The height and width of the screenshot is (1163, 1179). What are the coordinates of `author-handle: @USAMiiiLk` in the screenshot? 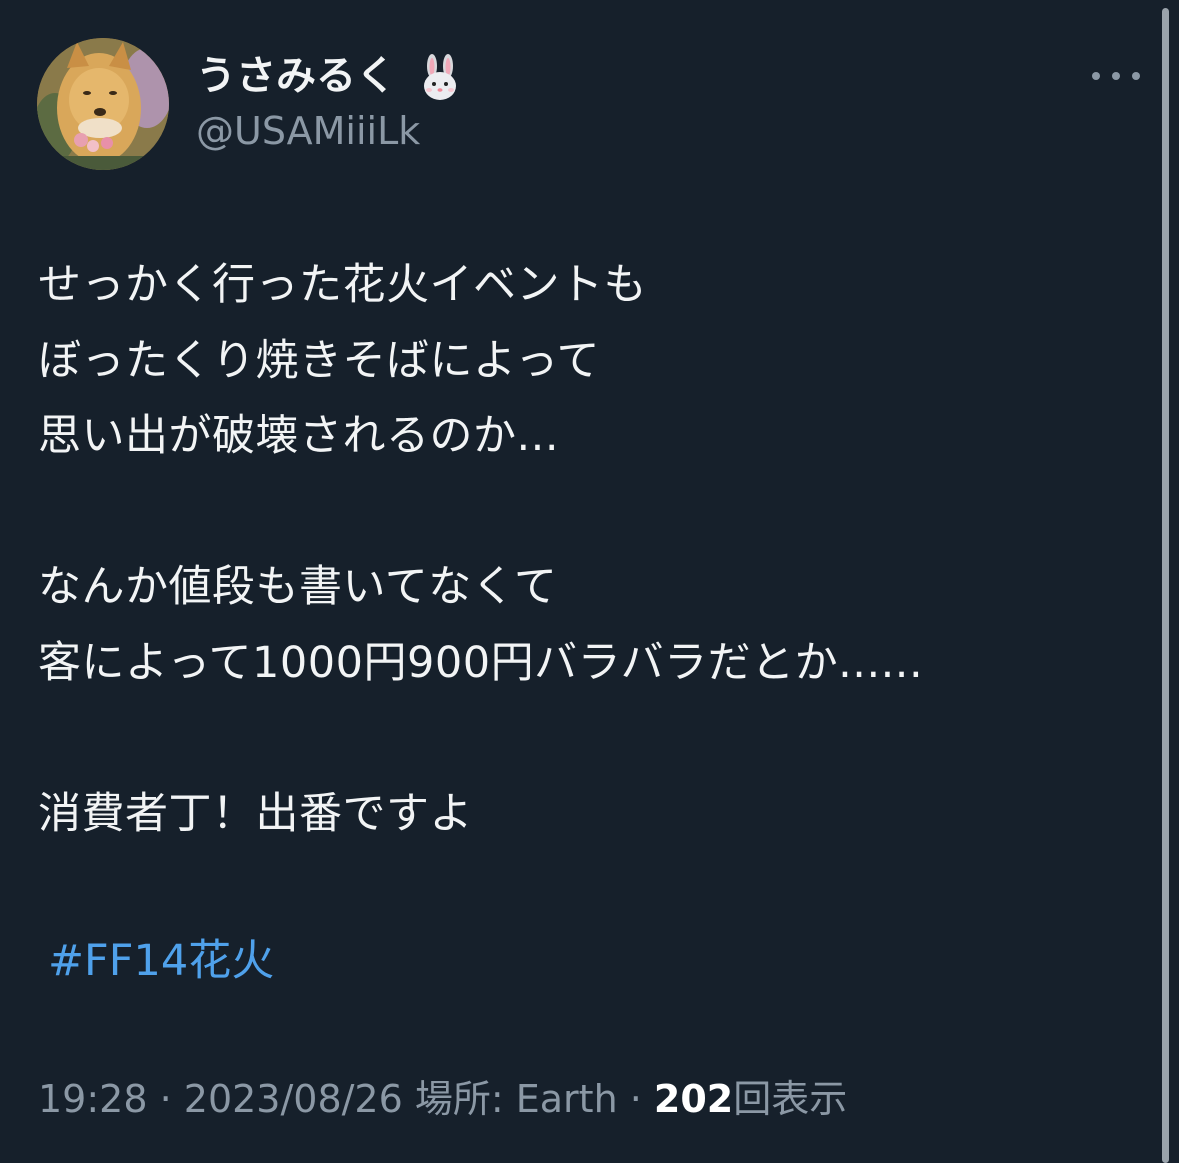 It's located at (308, 131).